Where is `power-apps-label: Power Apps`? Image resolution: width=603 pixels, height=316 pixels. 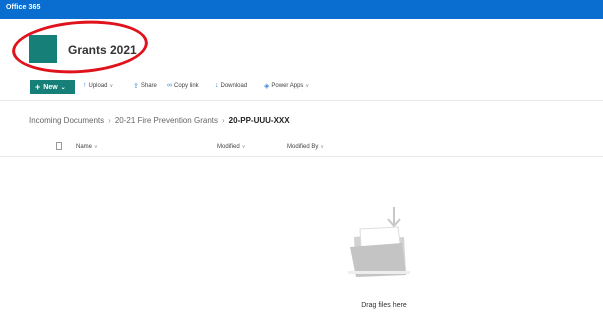
power-apps-label: Power Apps is located at coordinates (287, 86).